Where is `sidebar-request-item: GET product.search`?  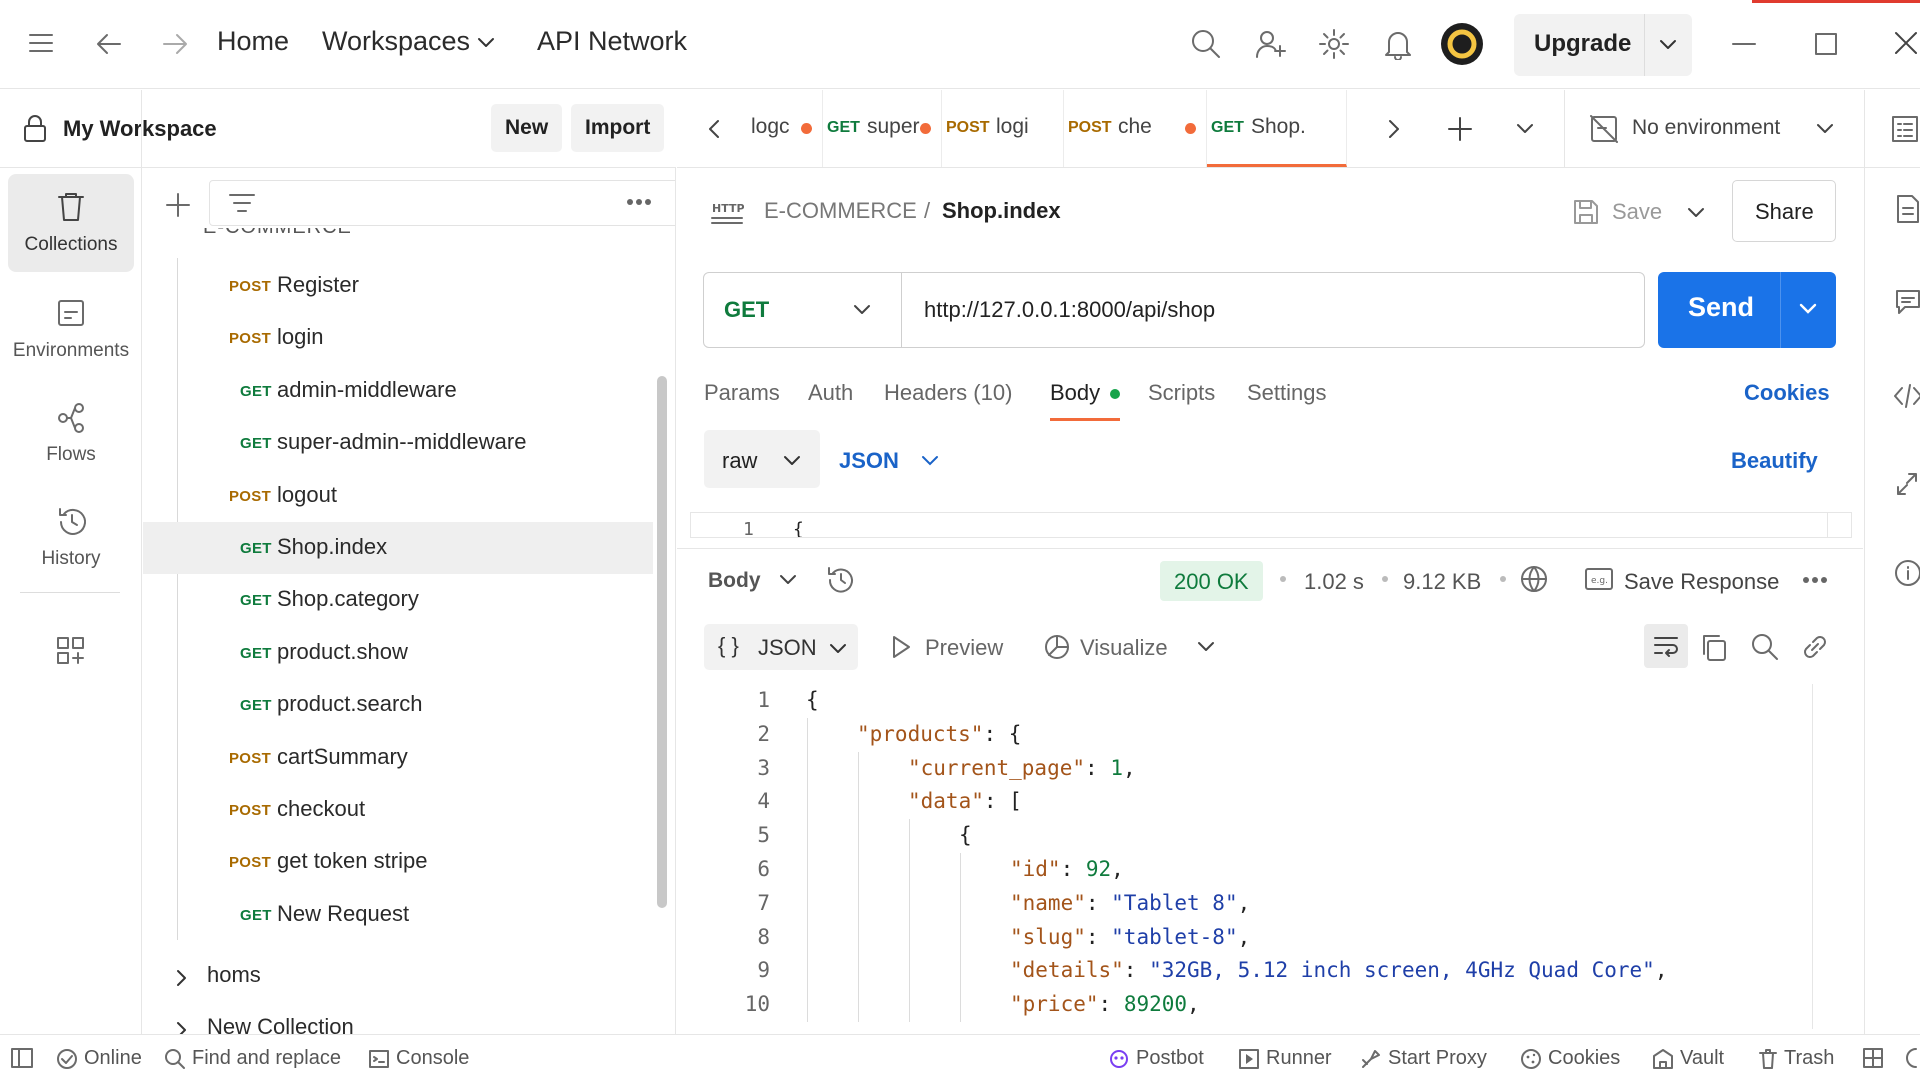 sidebar-request-item: GET product.search is located at coordinates (398, 705).